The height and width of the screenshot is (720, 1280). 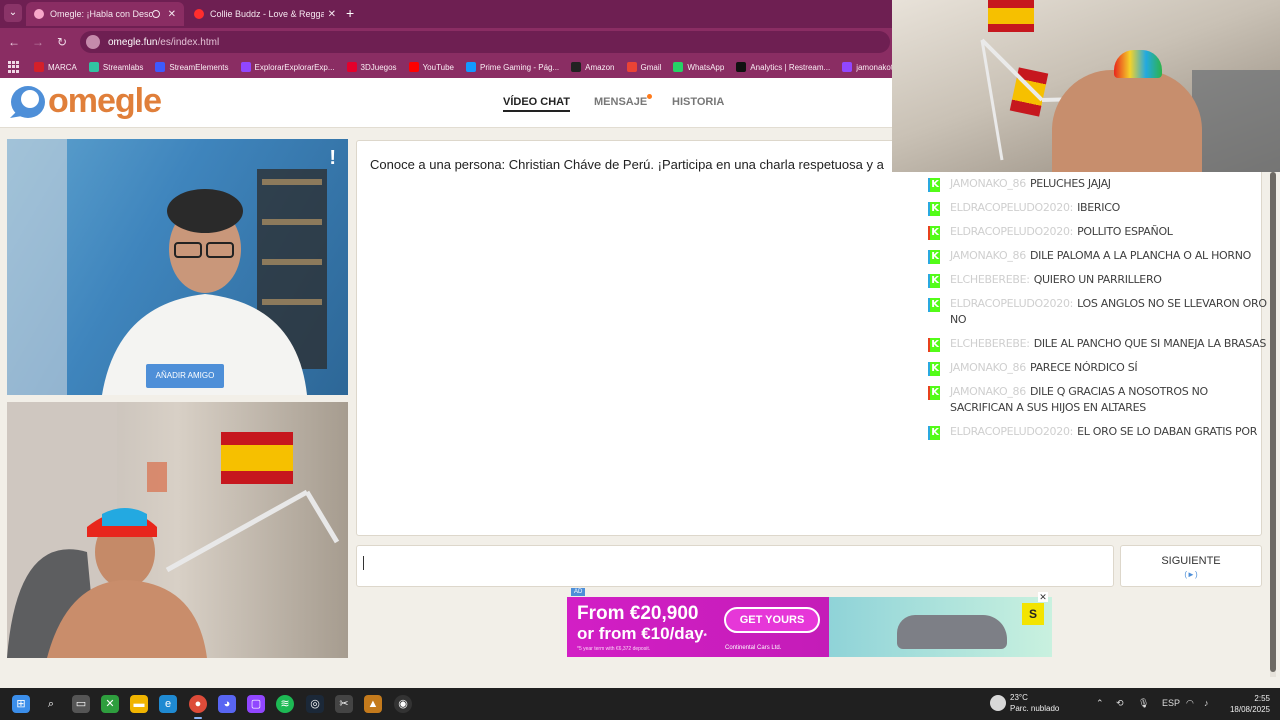 I want to click on url-host: omegle.fun, so click(x=133, y=42).